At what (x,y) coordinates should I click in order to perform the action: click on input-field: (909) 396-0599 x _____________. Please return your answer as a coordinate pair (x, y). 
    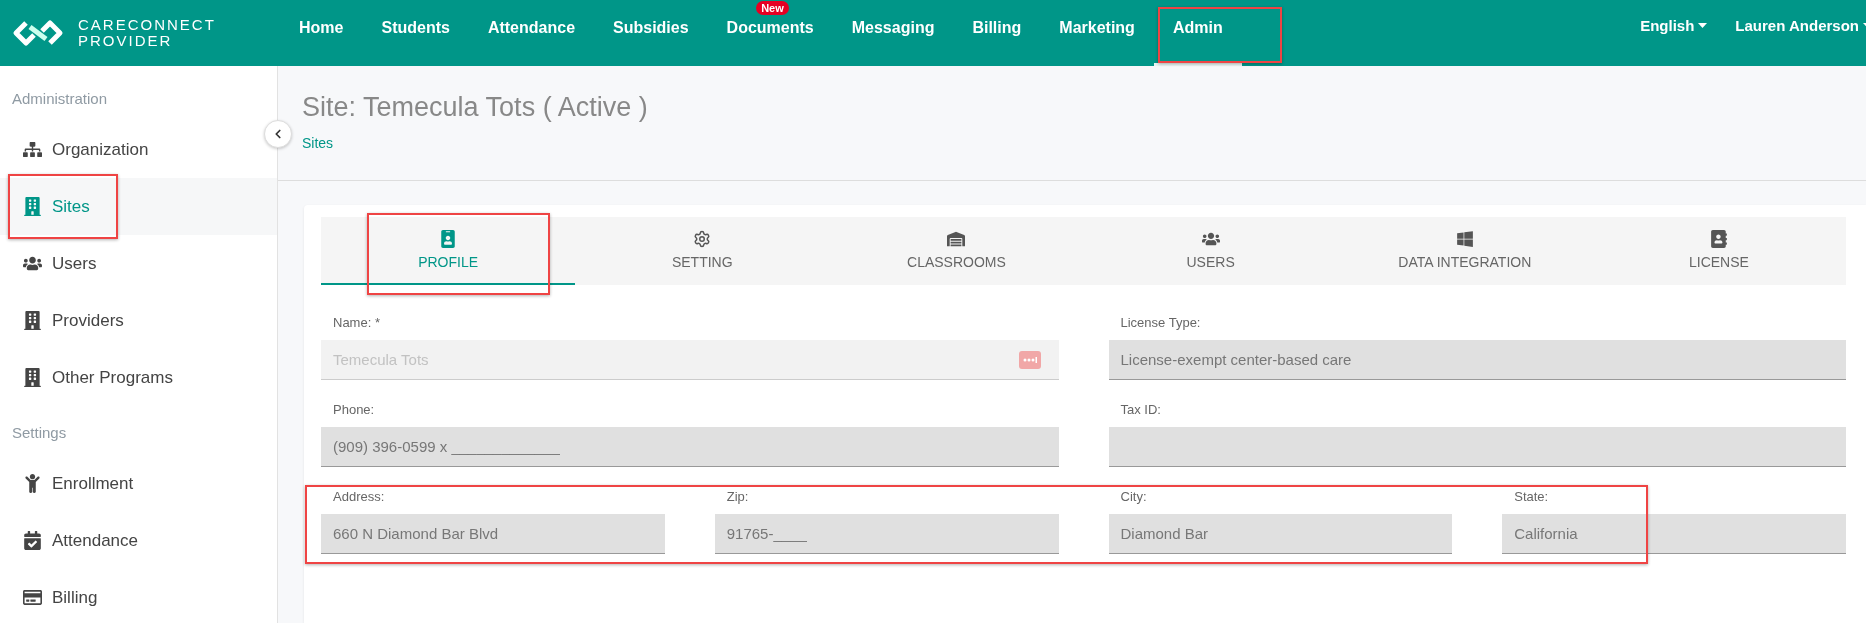
    Looking at the image, I should click on (690, 447).